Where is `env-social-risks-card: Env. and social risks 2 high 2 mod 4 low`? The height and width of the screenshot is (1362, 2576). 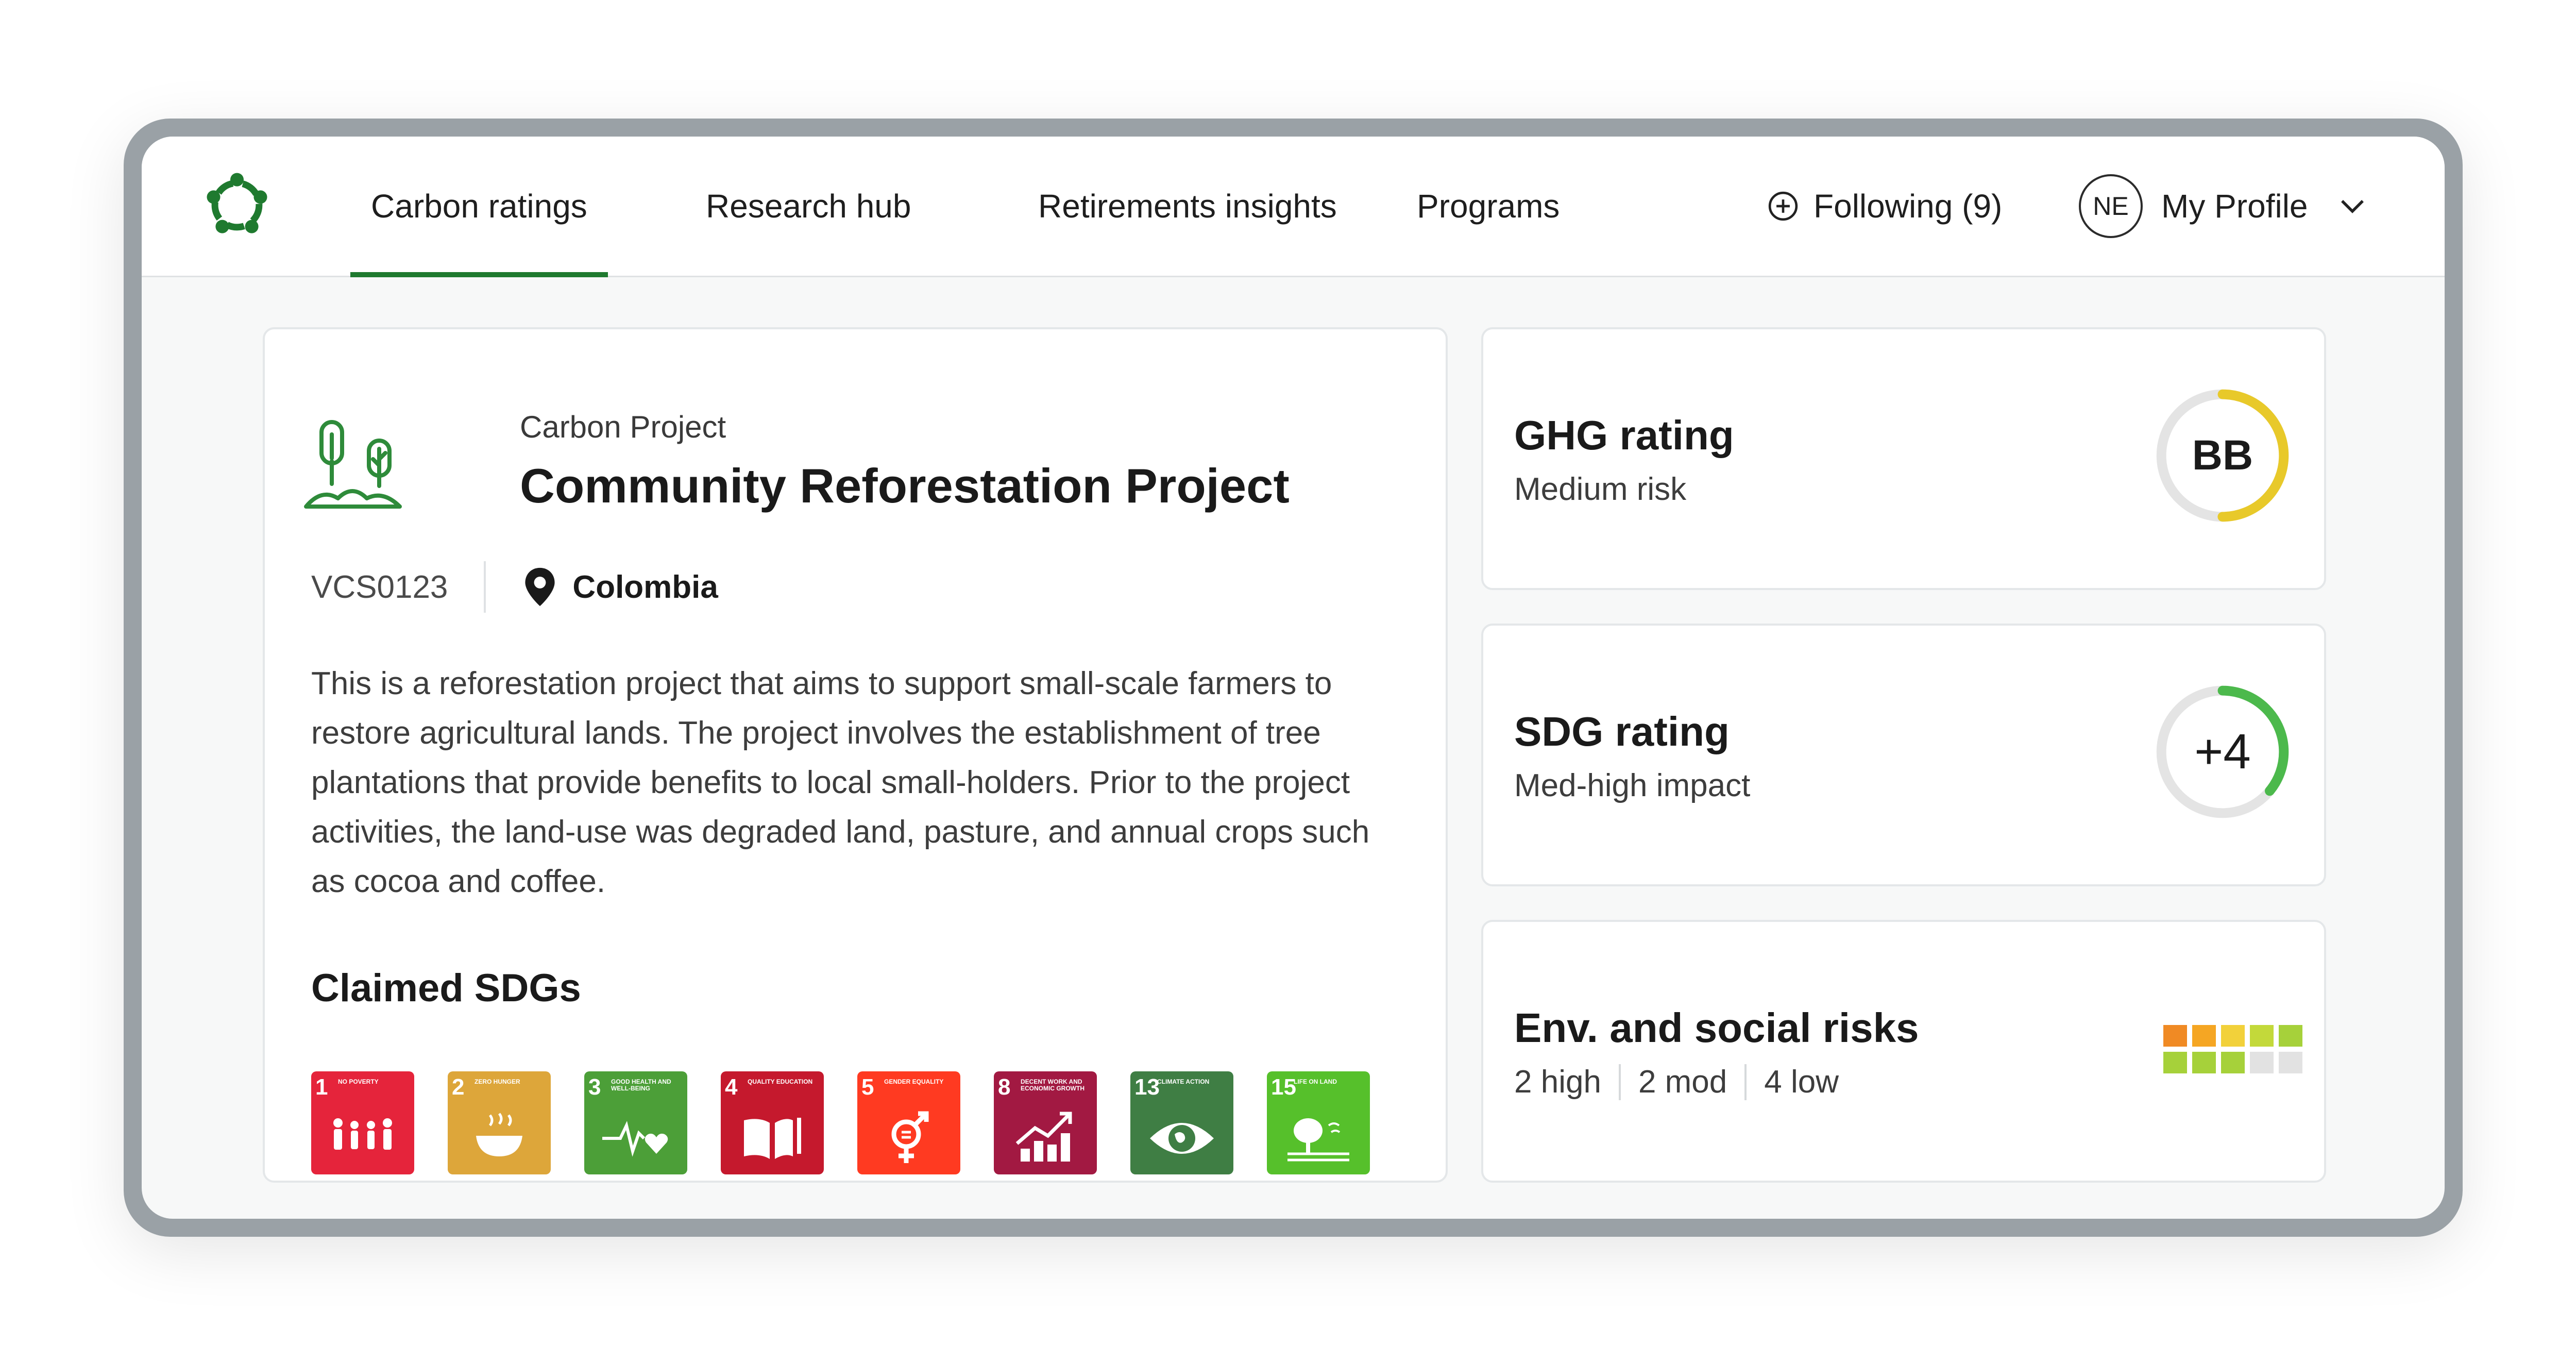 env-social-risks-card: Env. and social risks 2 high 2 mod 4 low is located at coordinates (1903, 1051).